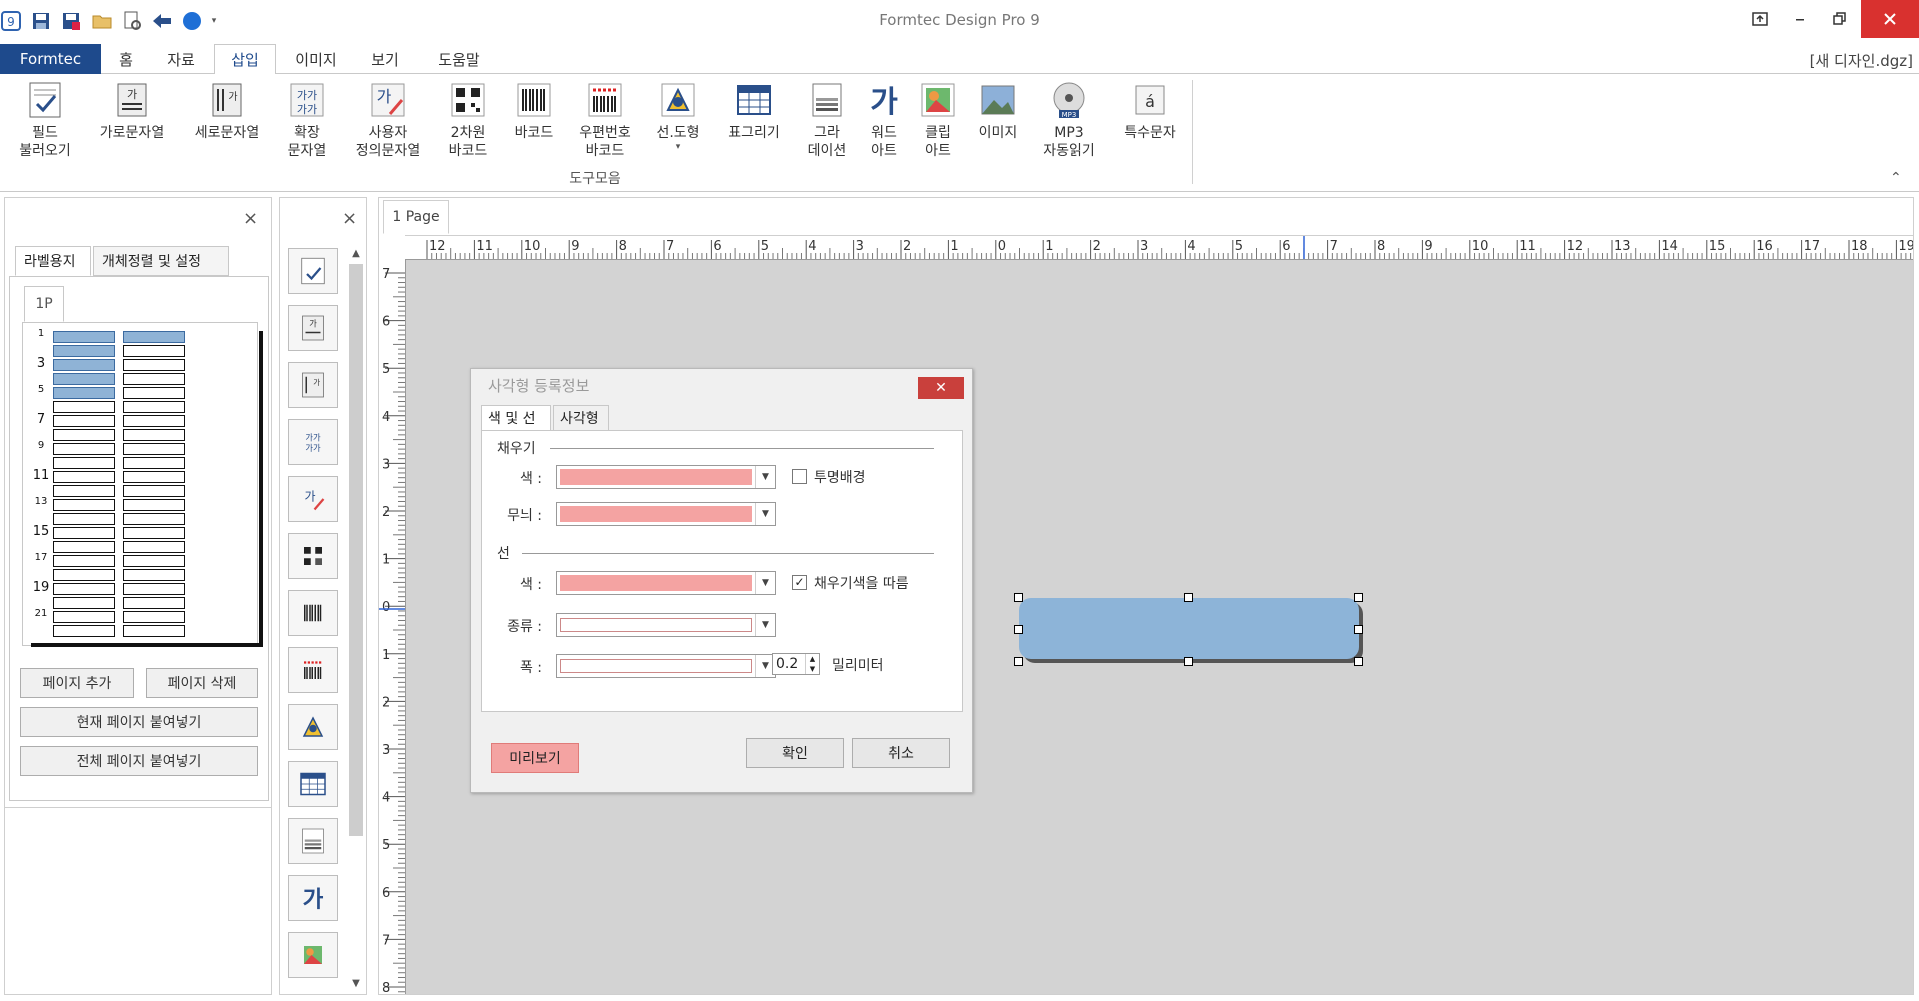 This screenshot has height=1001, width=1919. What do you see at coordinates (998, 111) in the screenshot?
I see `image-button: 이미지` at bounding box center [998, 111].